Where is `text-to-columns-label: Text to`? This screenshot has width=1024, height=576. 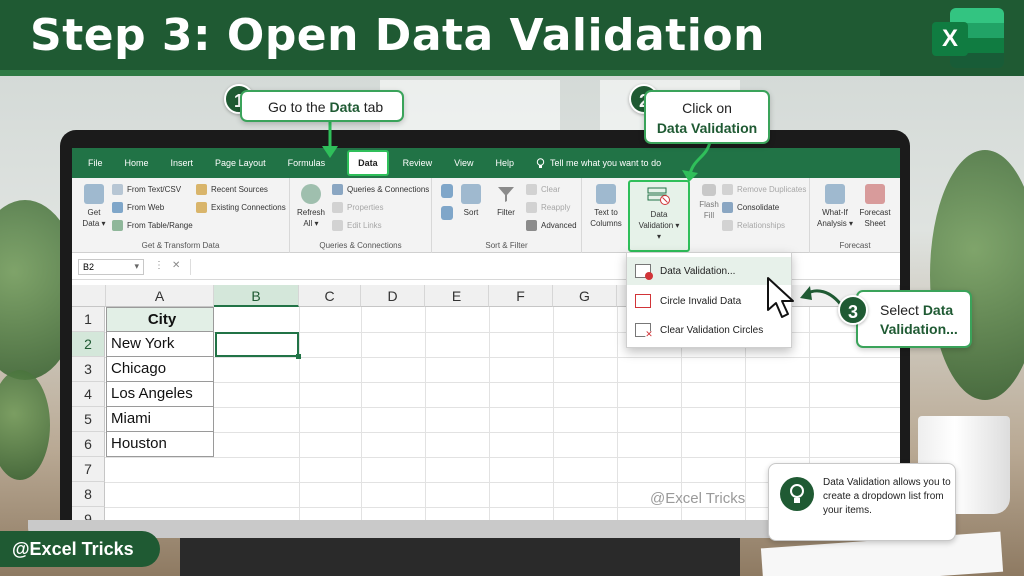 text-to-columns-label: Text to is located at coordinates (606, 212).